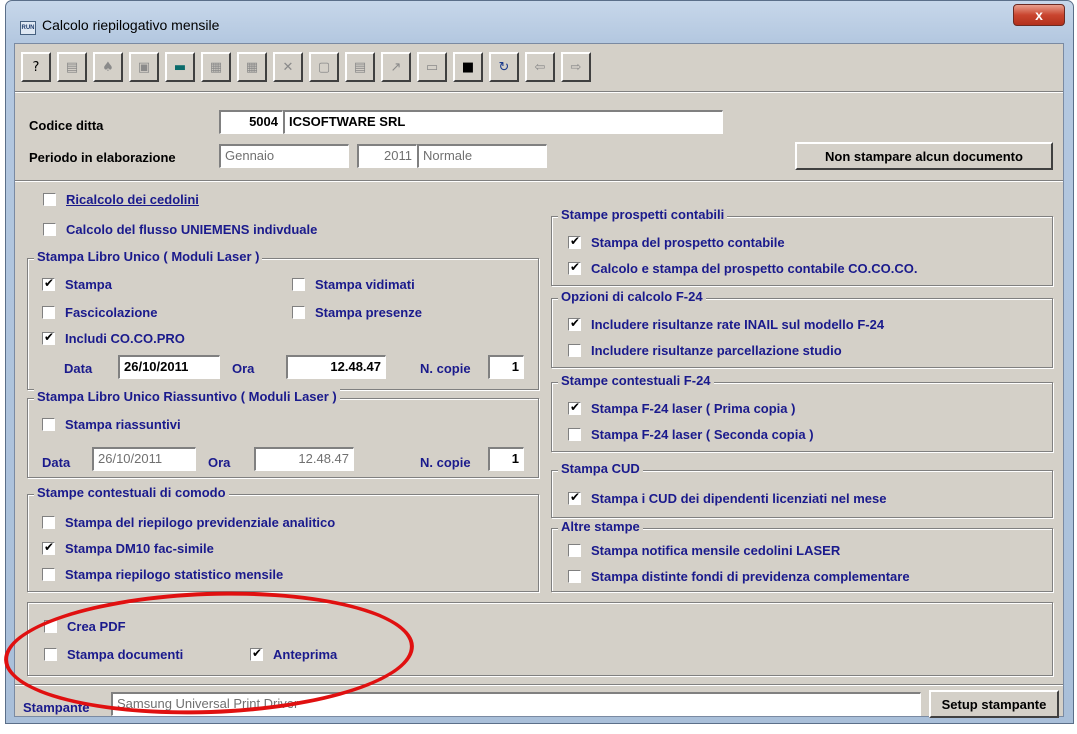 The image size is (1077, 734). What do you see at coordinates (144, 67) in the screenshot?
I see `copy-record-icon: ▣` at bounding box center [144, 67].